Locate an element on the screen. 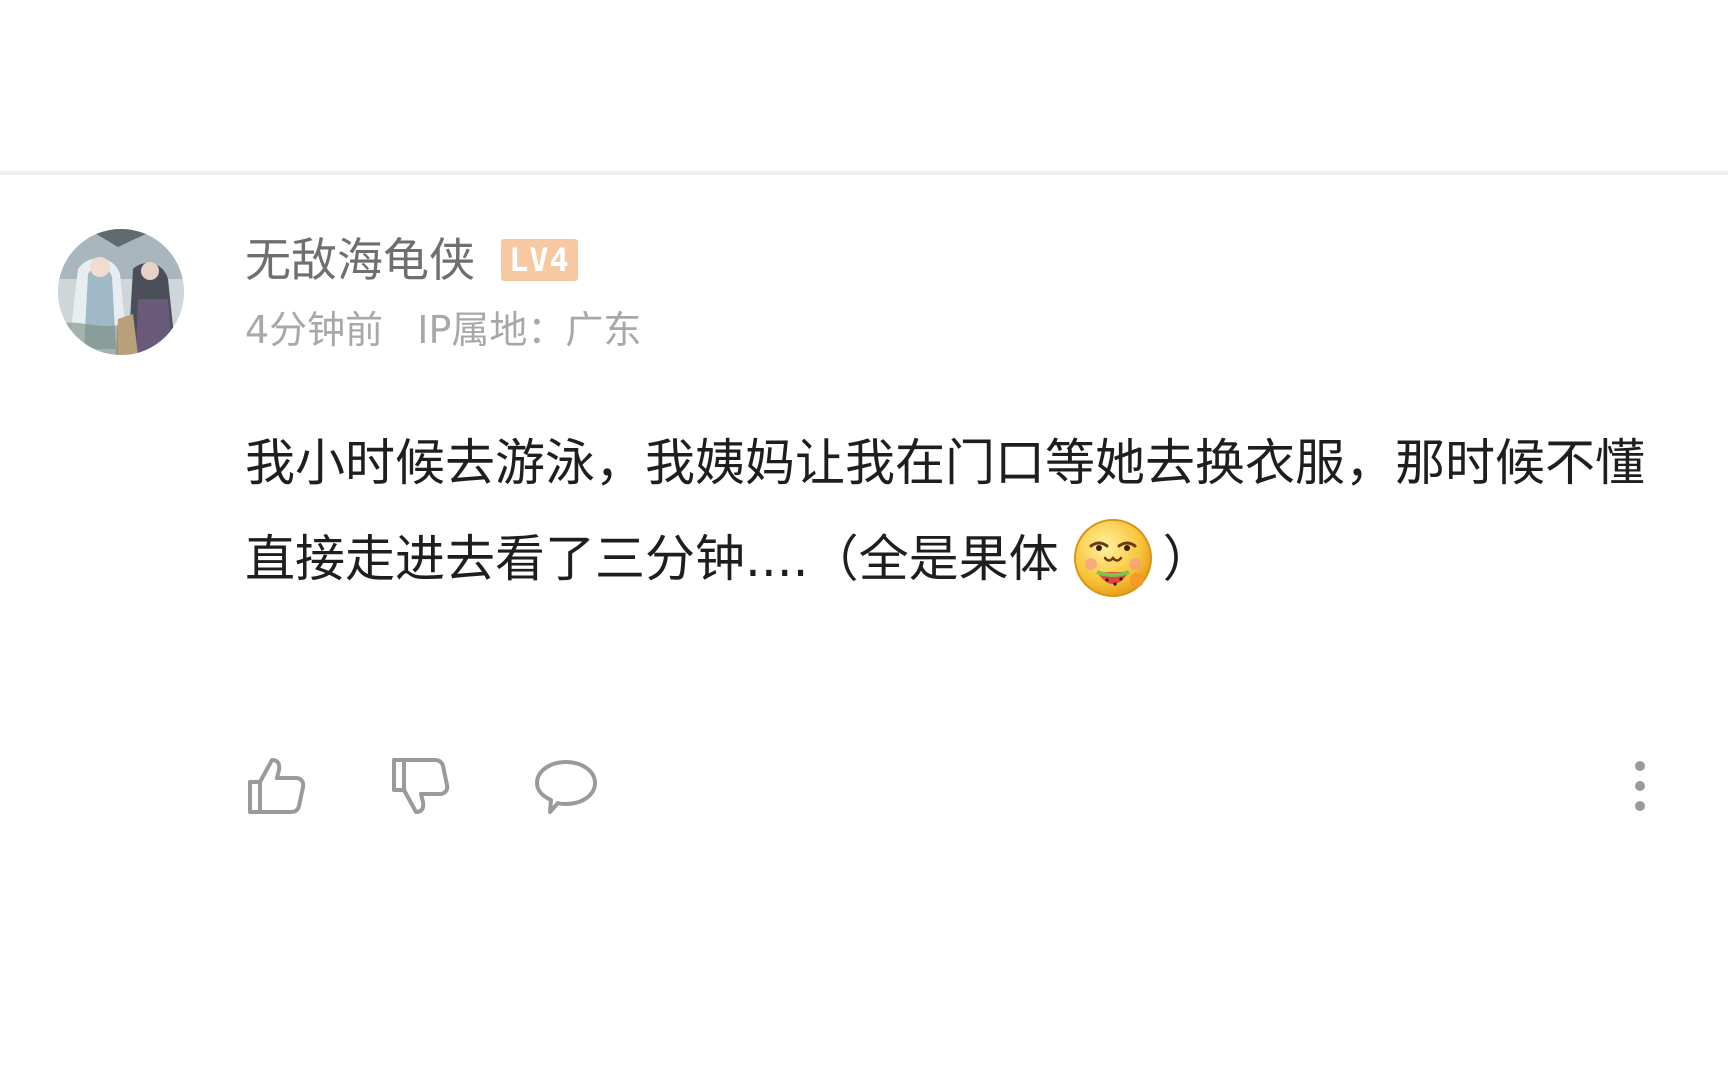 Image resolution: width=1728 pixels, height=1080 pixels. section-divider is located at coordinates (864, 173).